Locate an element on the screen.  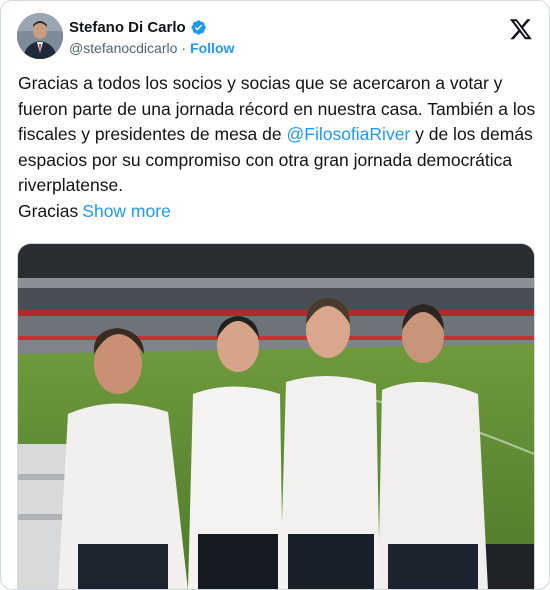
avatar-image is located at coordinates (40, 36).